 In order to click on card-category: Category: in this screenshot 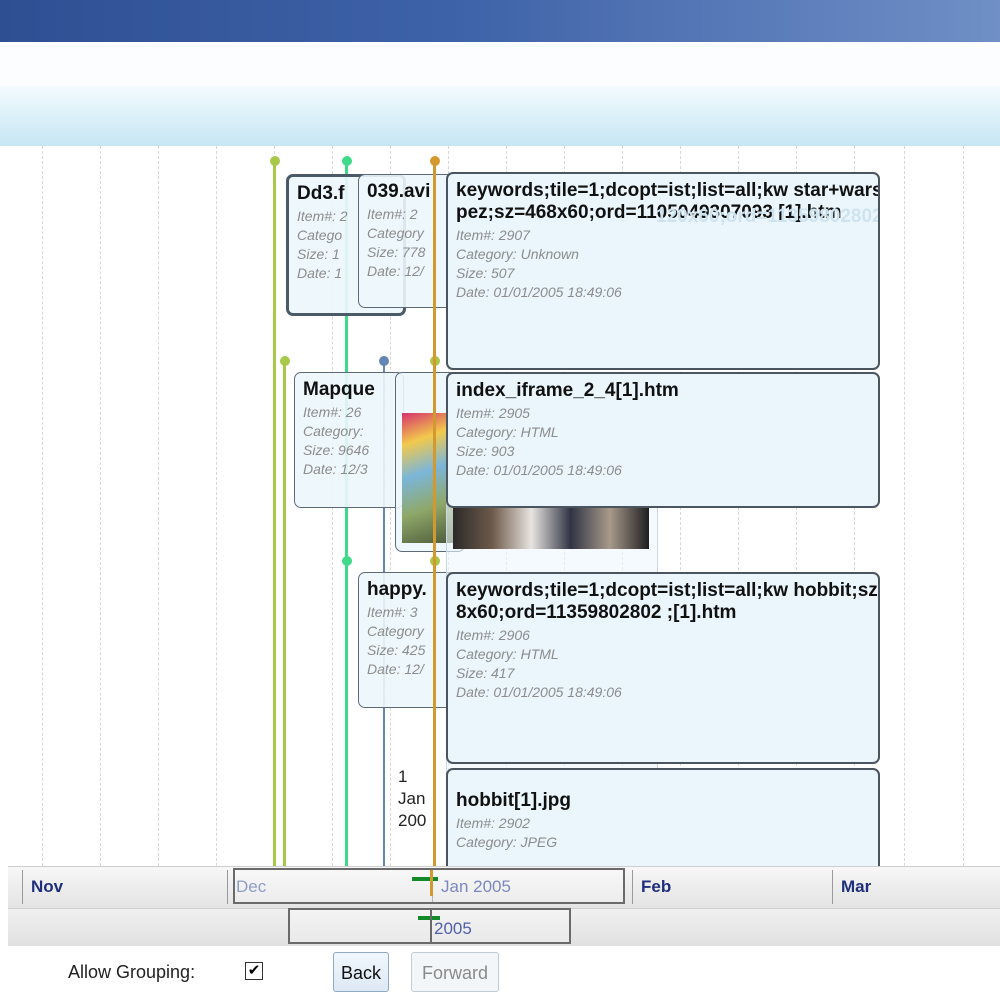, I will do `click(333, 431)`.